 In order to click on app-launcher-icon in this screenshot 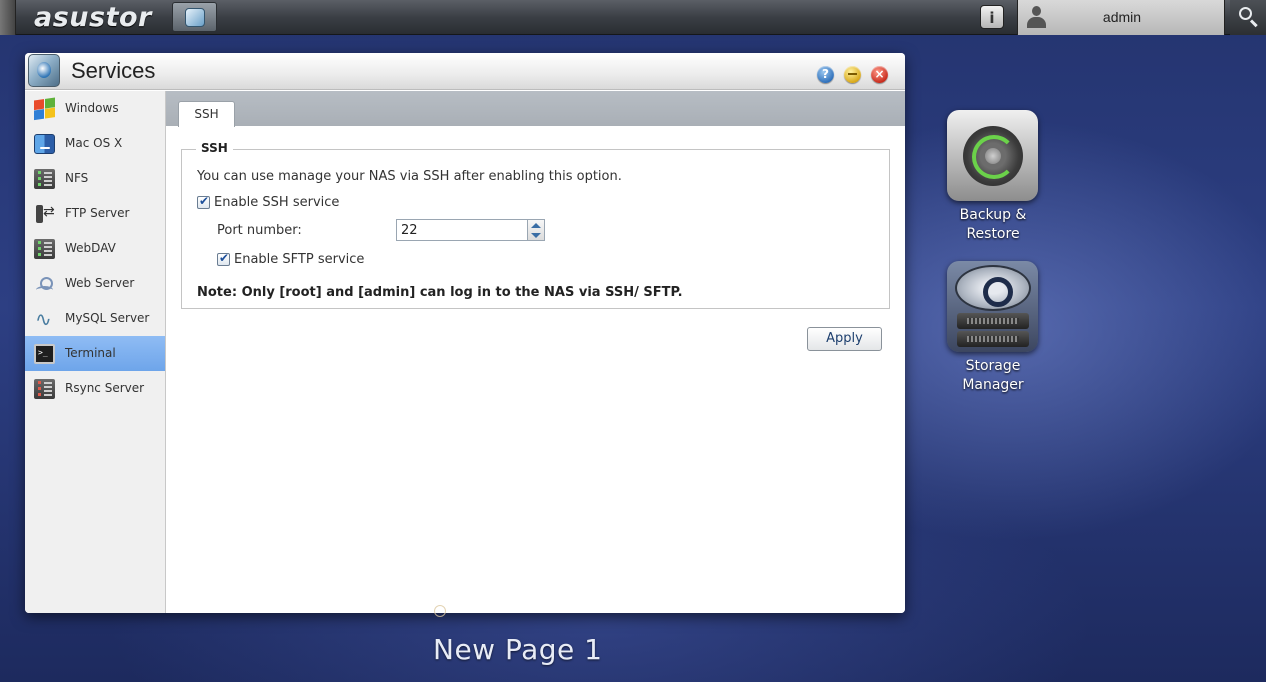, I will do `click(195, 17)`.